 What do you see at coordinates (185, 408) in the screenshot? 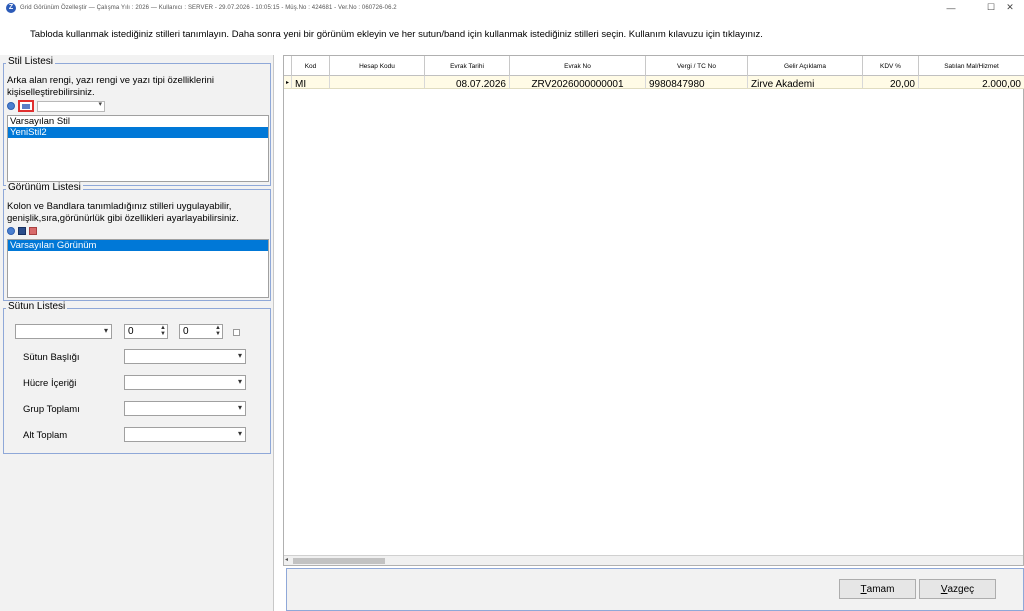
I see `group-total-style-select: ▾` at bounding box center [185, 408].